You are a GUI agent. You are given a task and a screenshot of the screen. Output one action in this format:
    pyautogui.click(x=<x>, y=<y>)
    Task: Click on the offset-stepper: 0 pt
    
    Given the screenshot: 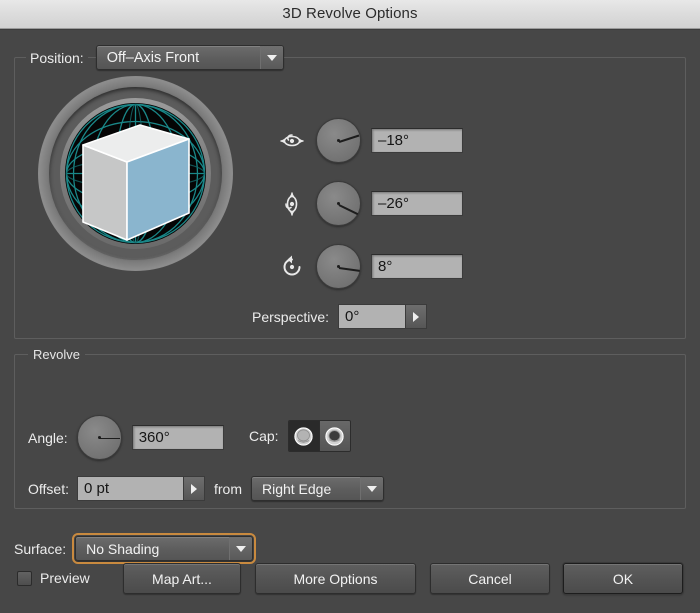 What is the action you would take?
    pyautogui.click(x=140, y=488)
    